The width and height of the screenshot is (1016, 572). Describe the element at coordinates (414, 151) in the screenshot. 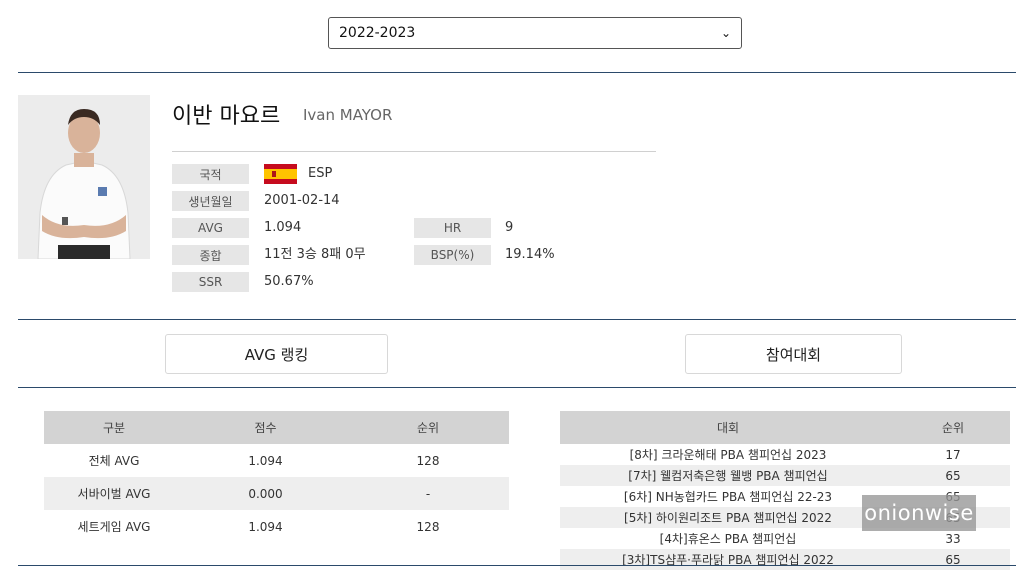

I see `name-divider` at that location.